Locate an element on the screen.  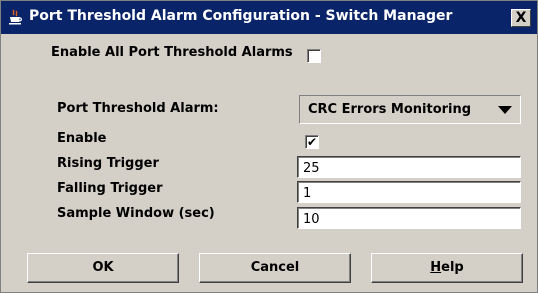
enable-label: Enable is located at coordinates (82, 138).